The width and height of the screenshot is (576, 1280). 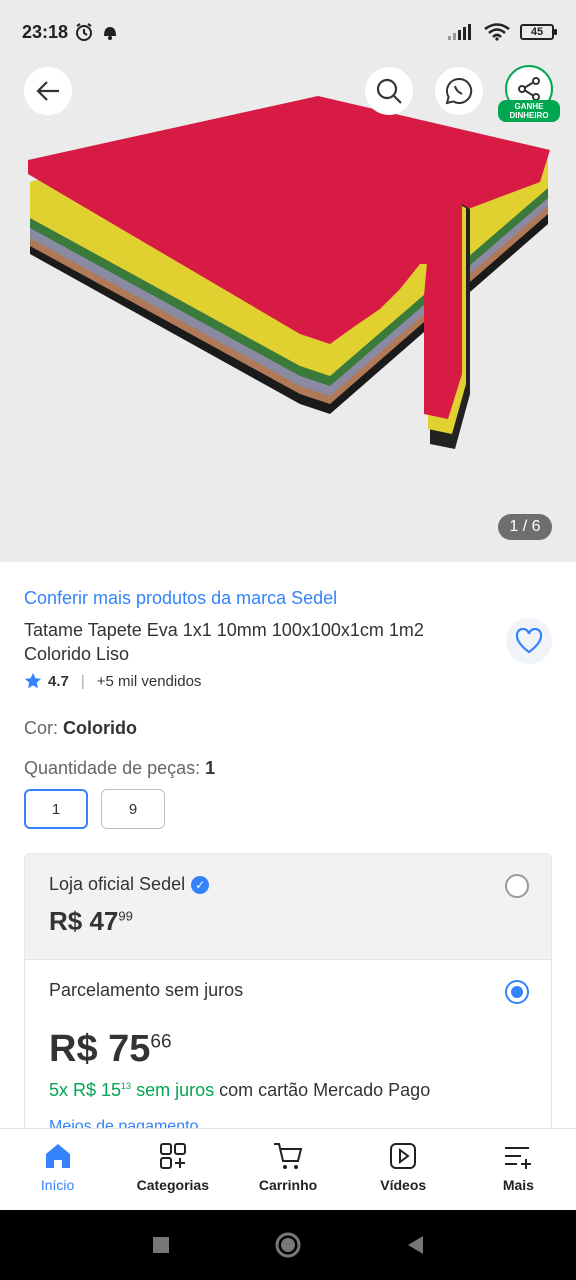 I want to click on back-button, so click(x=48, y=91).